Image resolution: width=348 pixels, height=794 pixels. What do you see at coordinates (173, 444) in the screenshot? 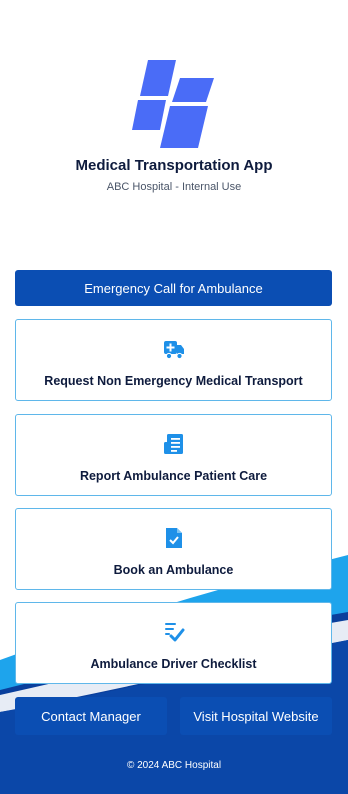
I see `document-list-icon` at bounding box center [173, 444].